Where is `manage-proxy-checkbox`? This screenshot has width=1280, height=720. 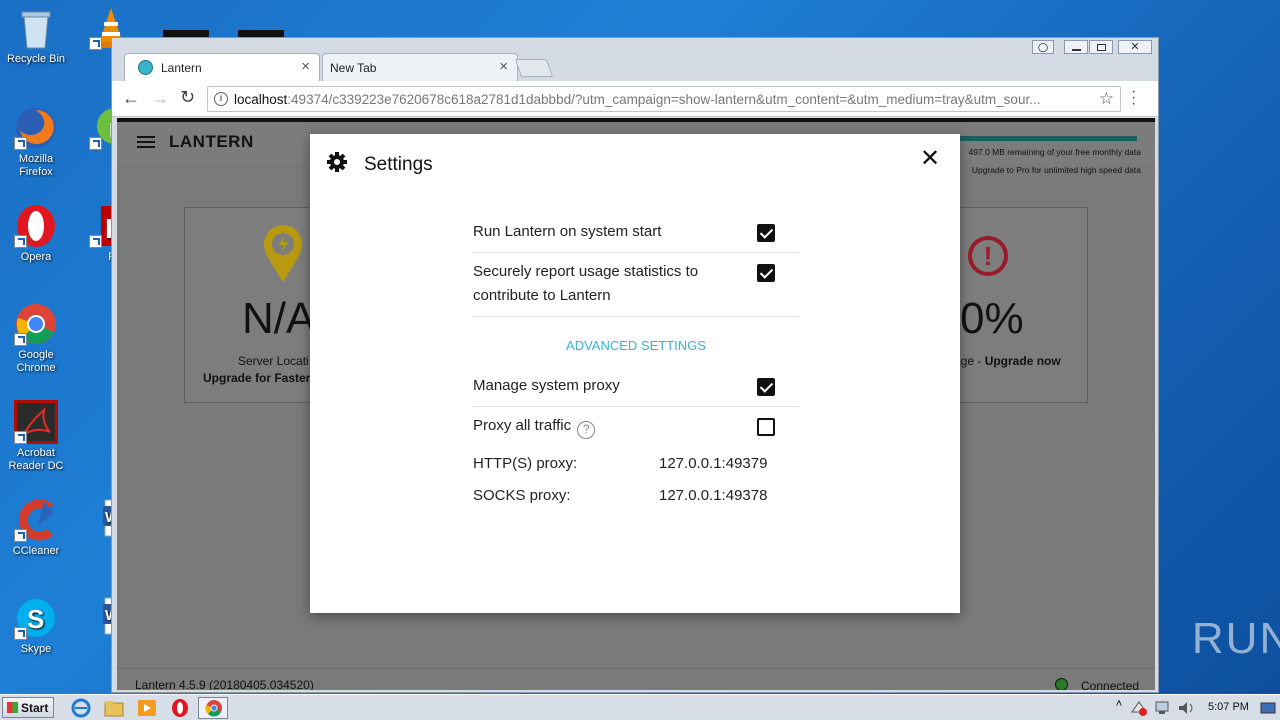
manage-proxy-checkbox is located at coordinates (766, 387).